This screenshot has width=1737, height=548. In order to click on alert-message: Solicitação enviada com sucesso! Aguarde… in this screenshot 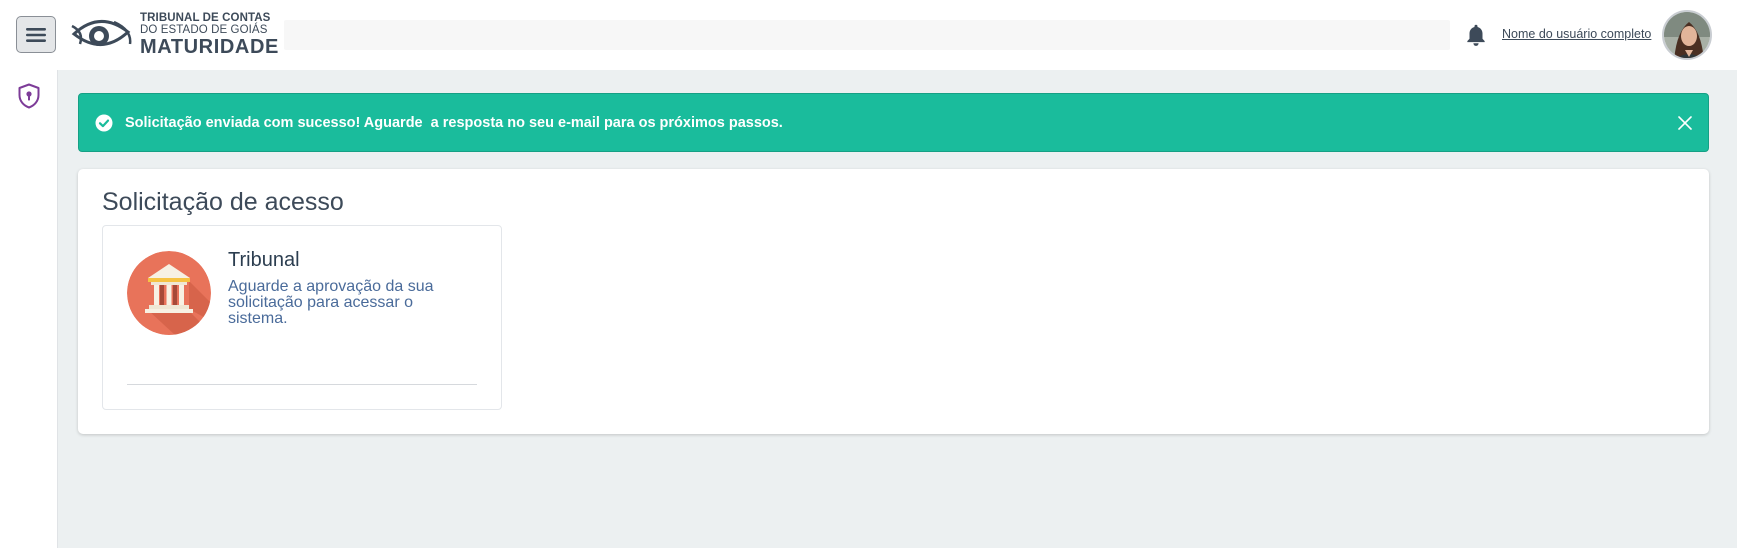, I will do `click(454, 122)`.